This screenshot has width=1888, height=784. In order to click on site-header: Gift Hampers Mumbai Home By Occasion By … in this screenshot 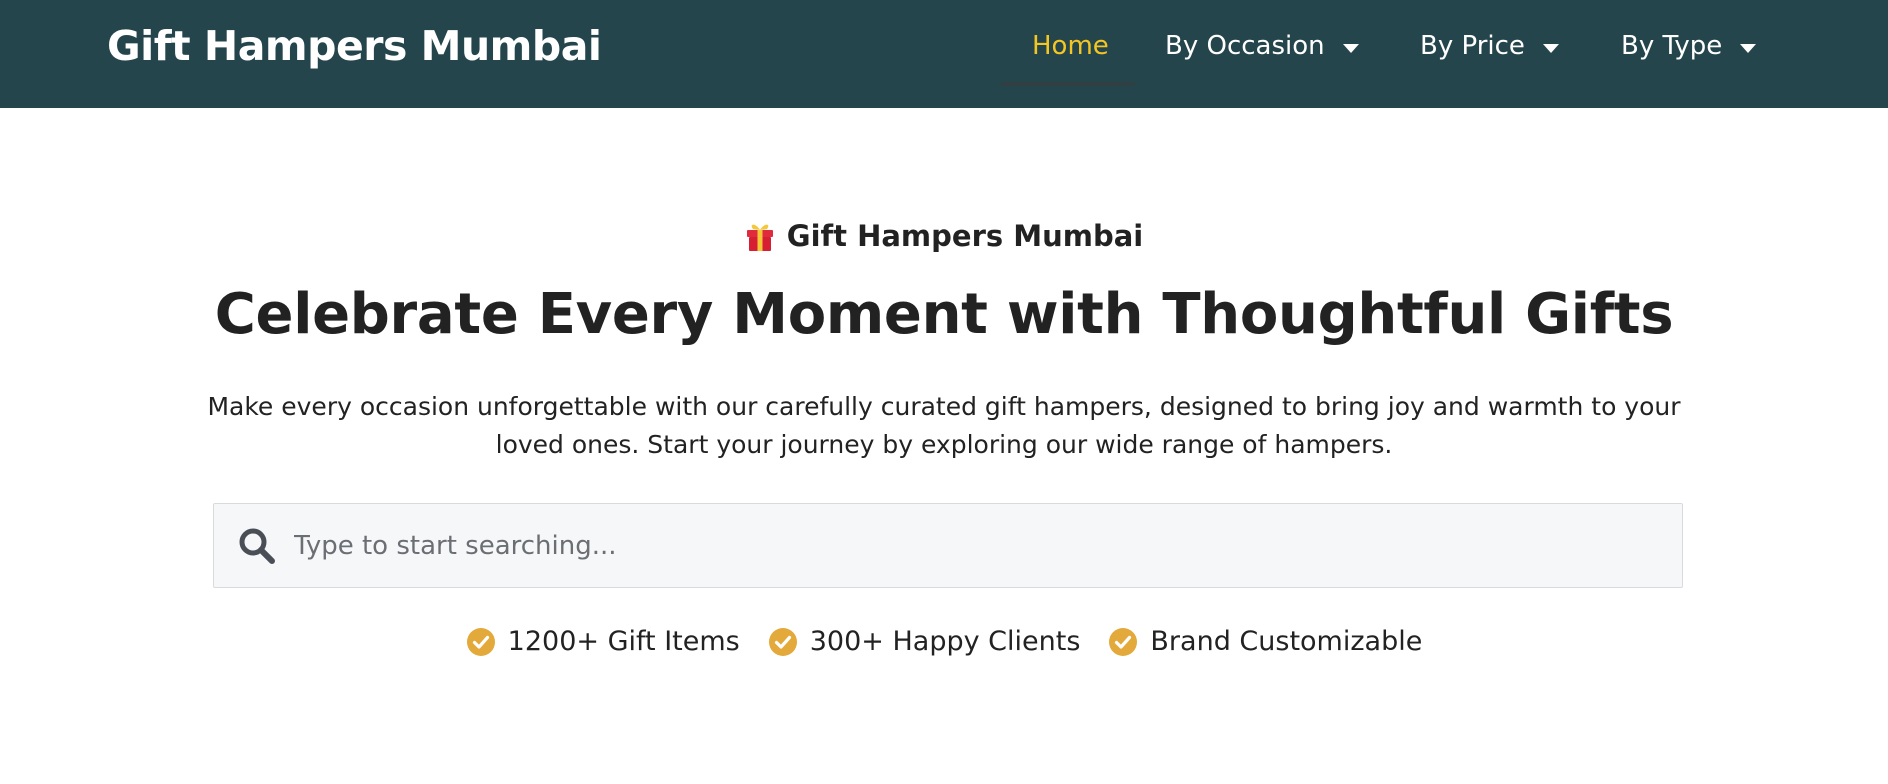, I will do `click(944, 54)`.